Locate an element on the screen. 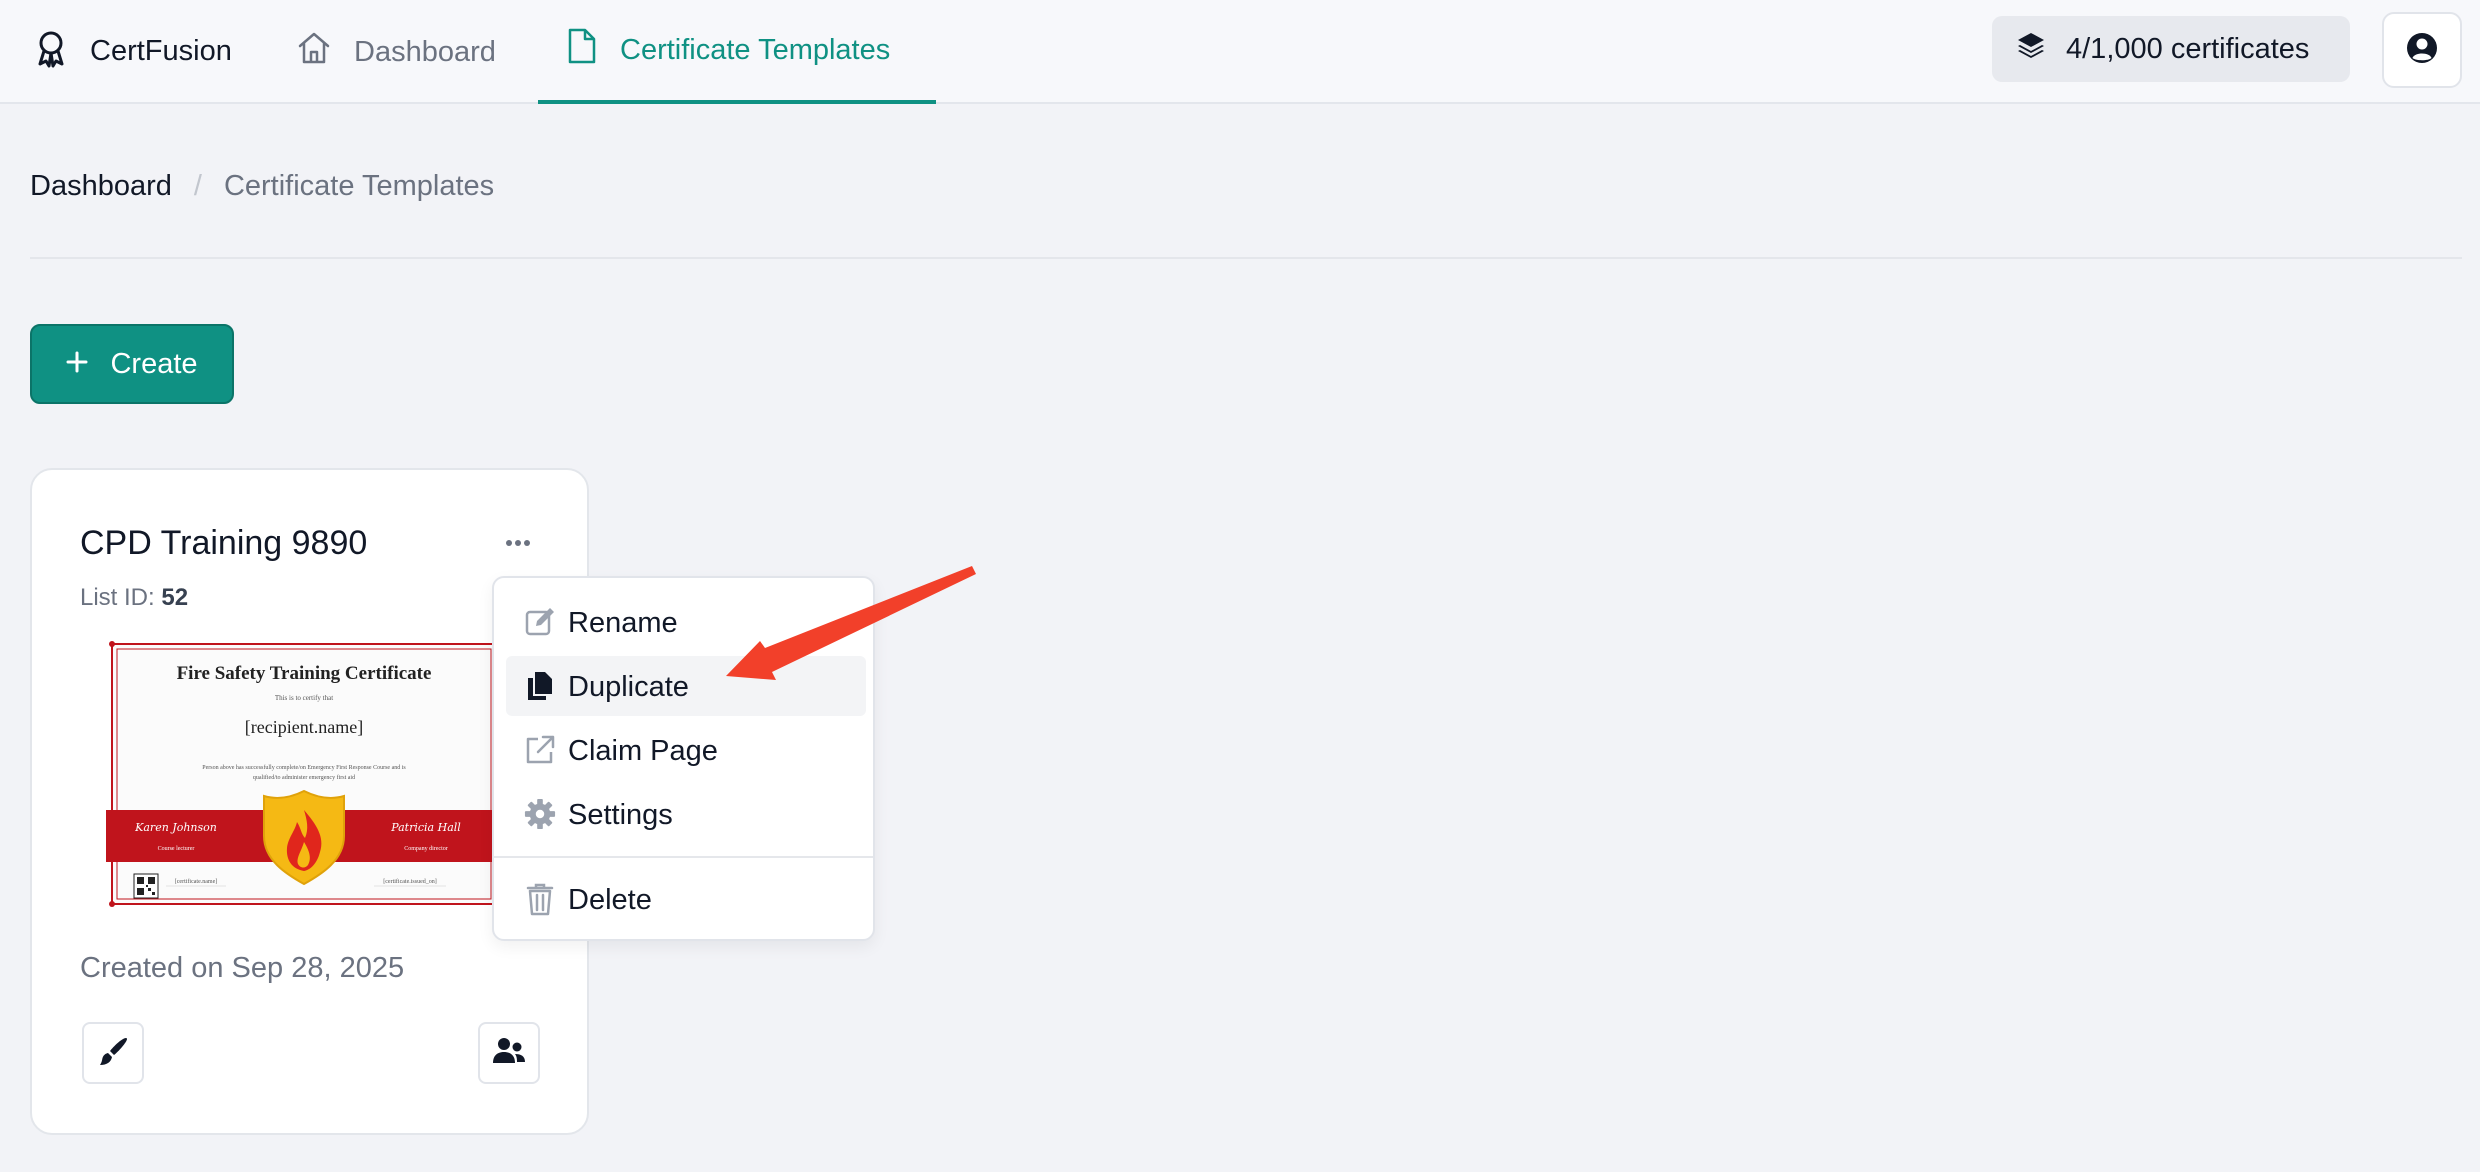 The image size is (2480, 1172). design-button is located at coordinates (113, 1053).